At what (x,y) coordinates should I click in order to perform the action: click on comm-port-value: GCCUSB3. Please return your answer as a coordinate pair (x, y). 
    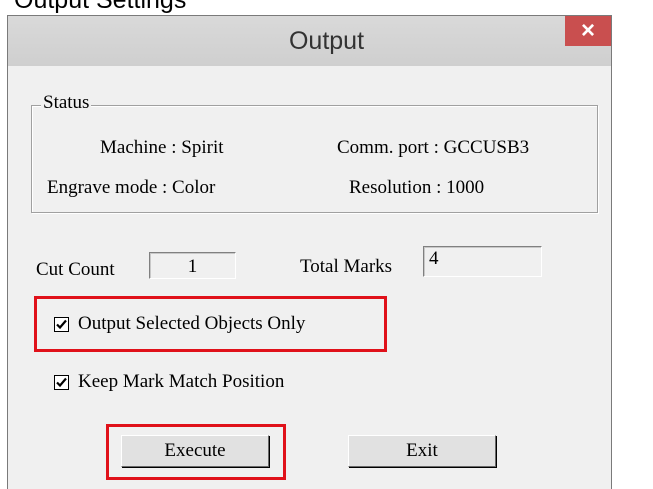
    Looking at the image, I should click on (486, 147).